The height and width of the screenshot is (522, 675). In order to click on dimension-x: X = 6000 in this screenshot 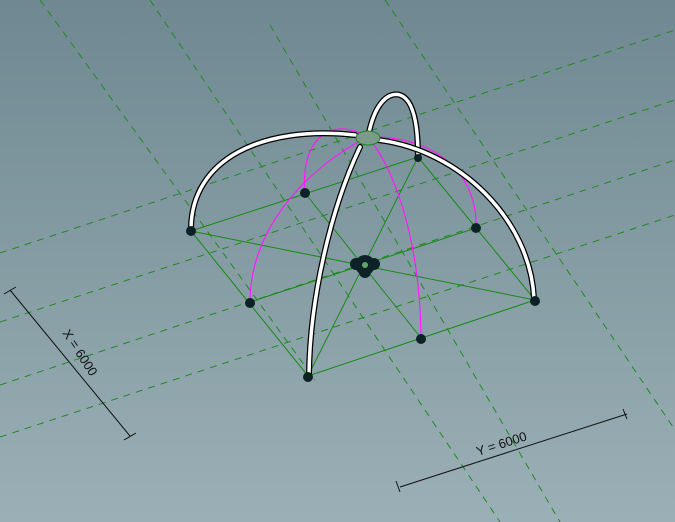, I will do `click(70, 363)`.